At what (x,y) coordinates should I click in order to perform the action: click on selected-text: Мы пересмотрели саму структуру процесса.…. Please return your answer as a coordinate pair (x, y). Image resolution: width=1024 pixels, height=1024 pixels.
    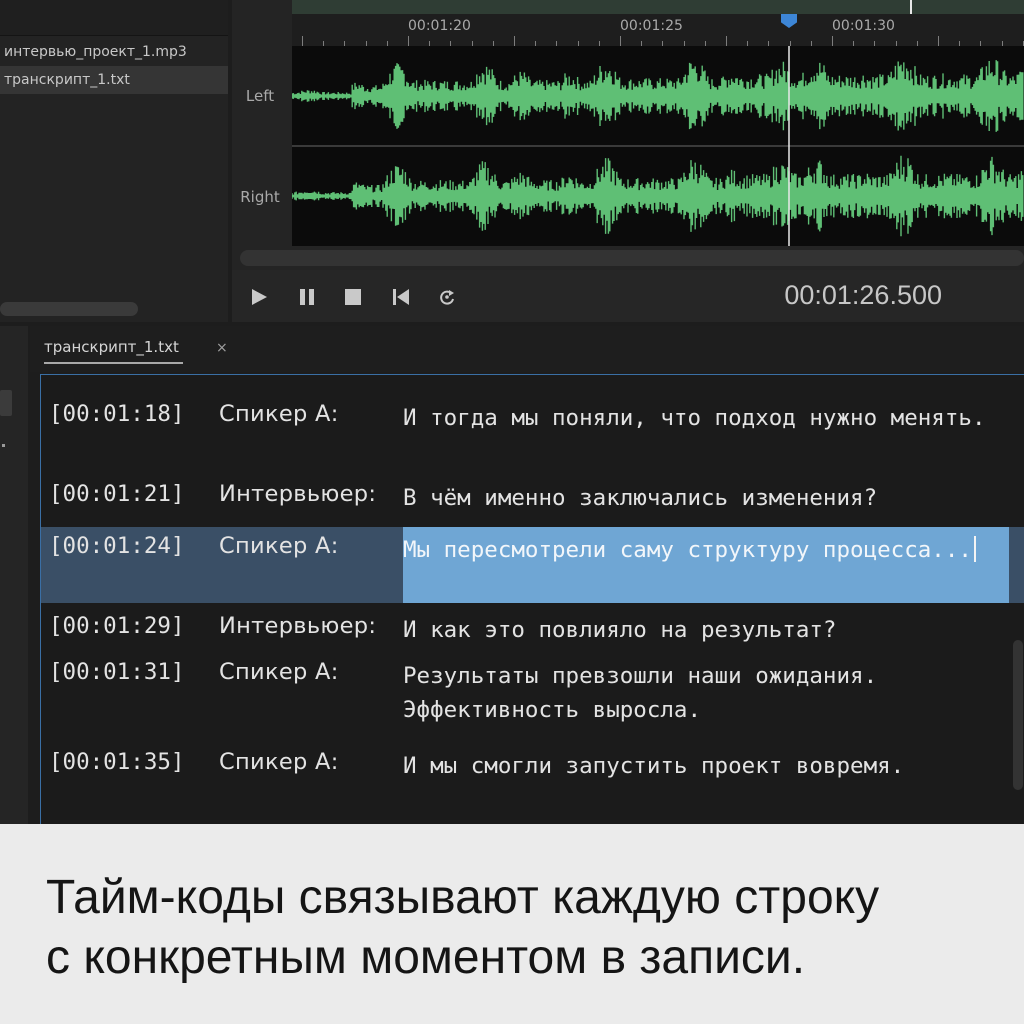
    Looking at the image, I should click on (687, 550).